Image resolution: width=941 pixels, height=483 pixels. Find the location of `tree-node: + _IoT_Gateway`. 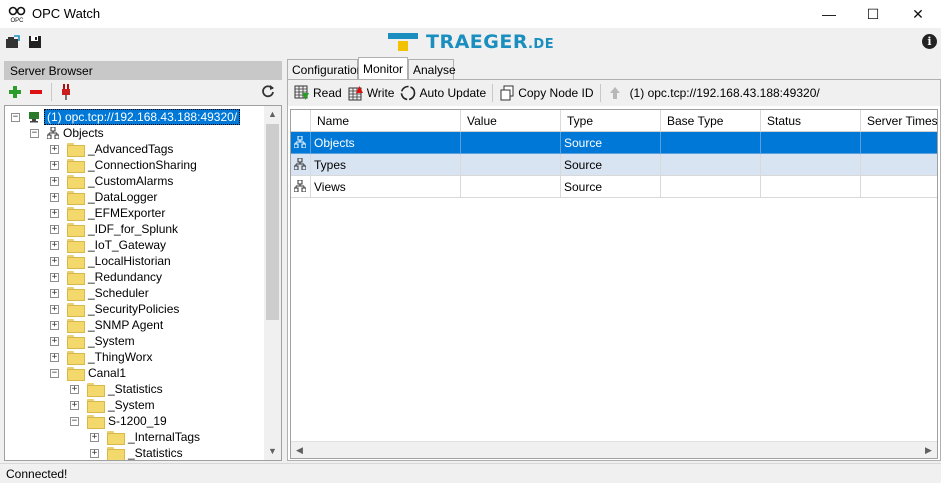

tree-node: + _IoT_Gateway is located at coordinates (108, 245).